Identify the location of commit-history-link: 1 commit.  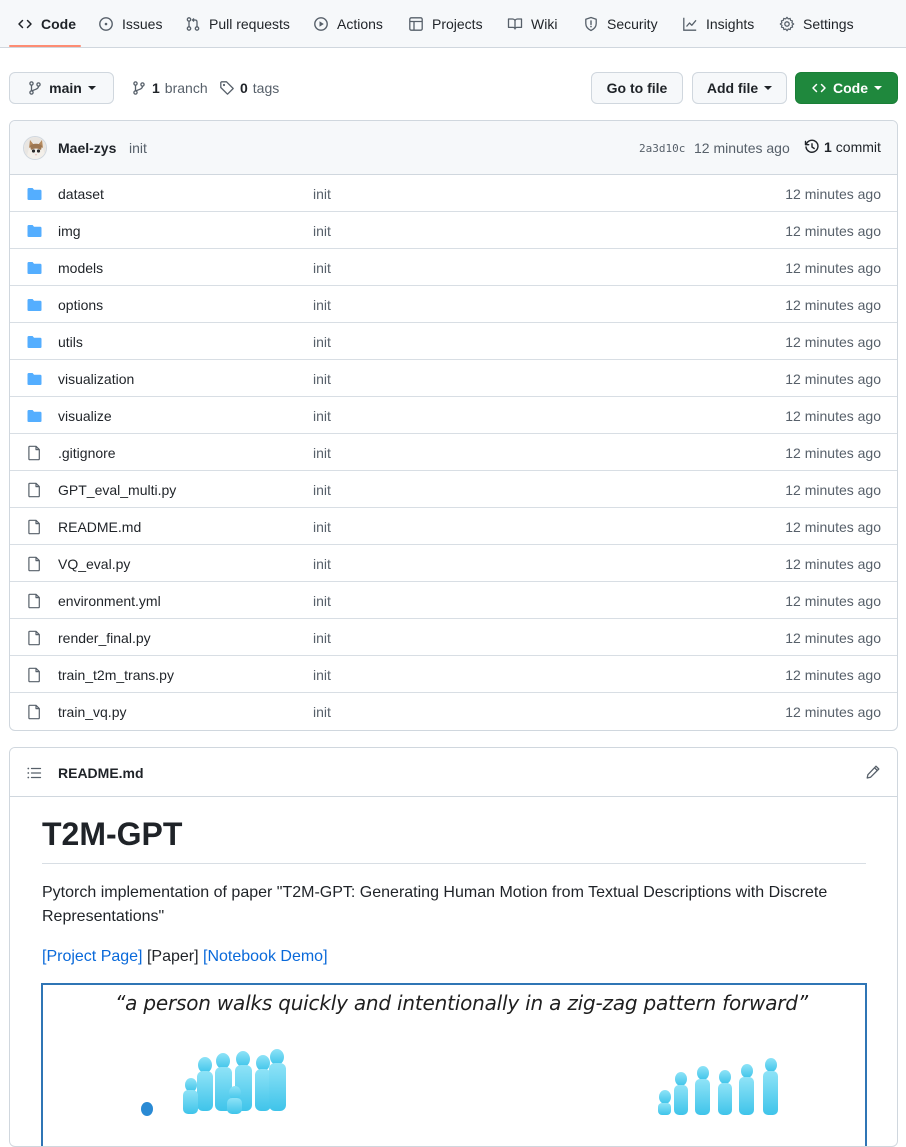
(842, 147).